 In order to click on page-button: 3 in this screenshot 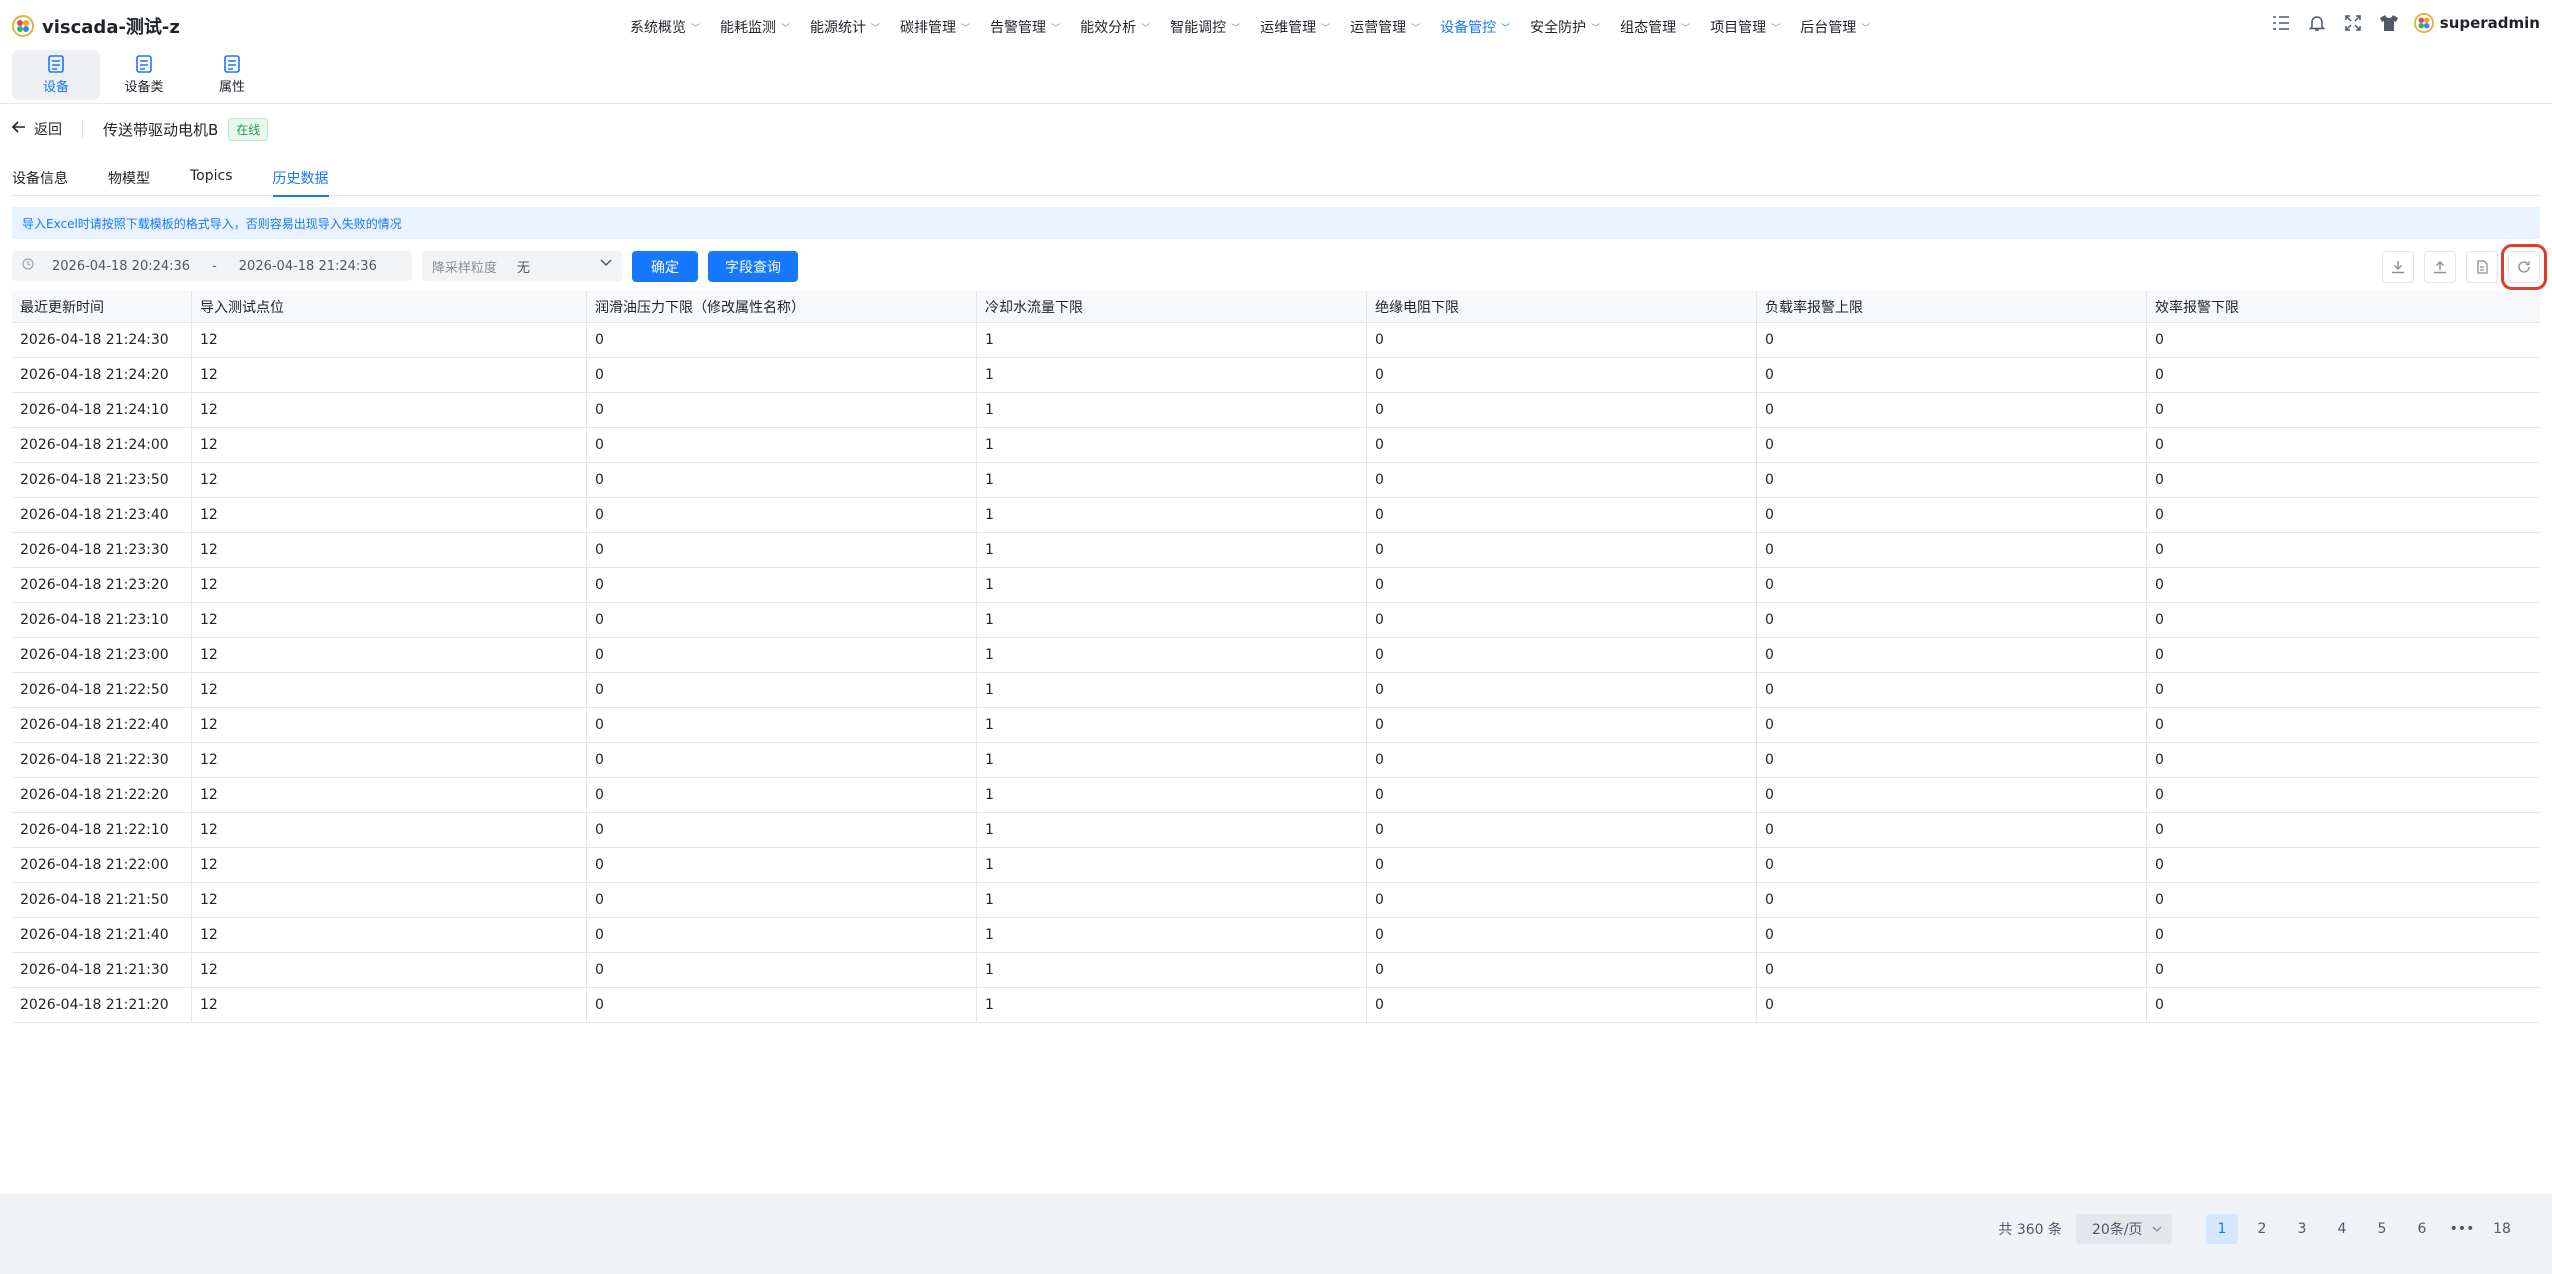, I will do `click(2302, 1229)`.